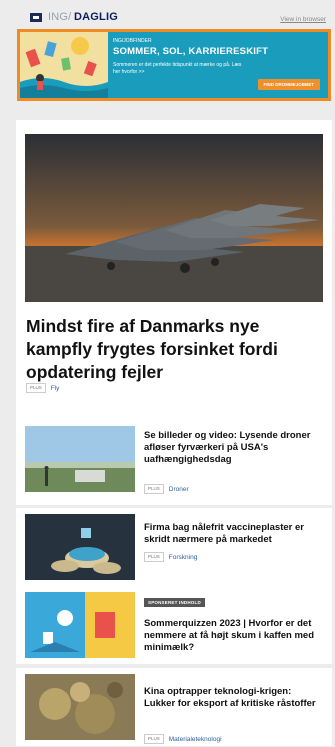 This screenshot has width=335, height=747. I want to click on sponsored-badge: SPONSERET INDHOLD, so click(174, 602).